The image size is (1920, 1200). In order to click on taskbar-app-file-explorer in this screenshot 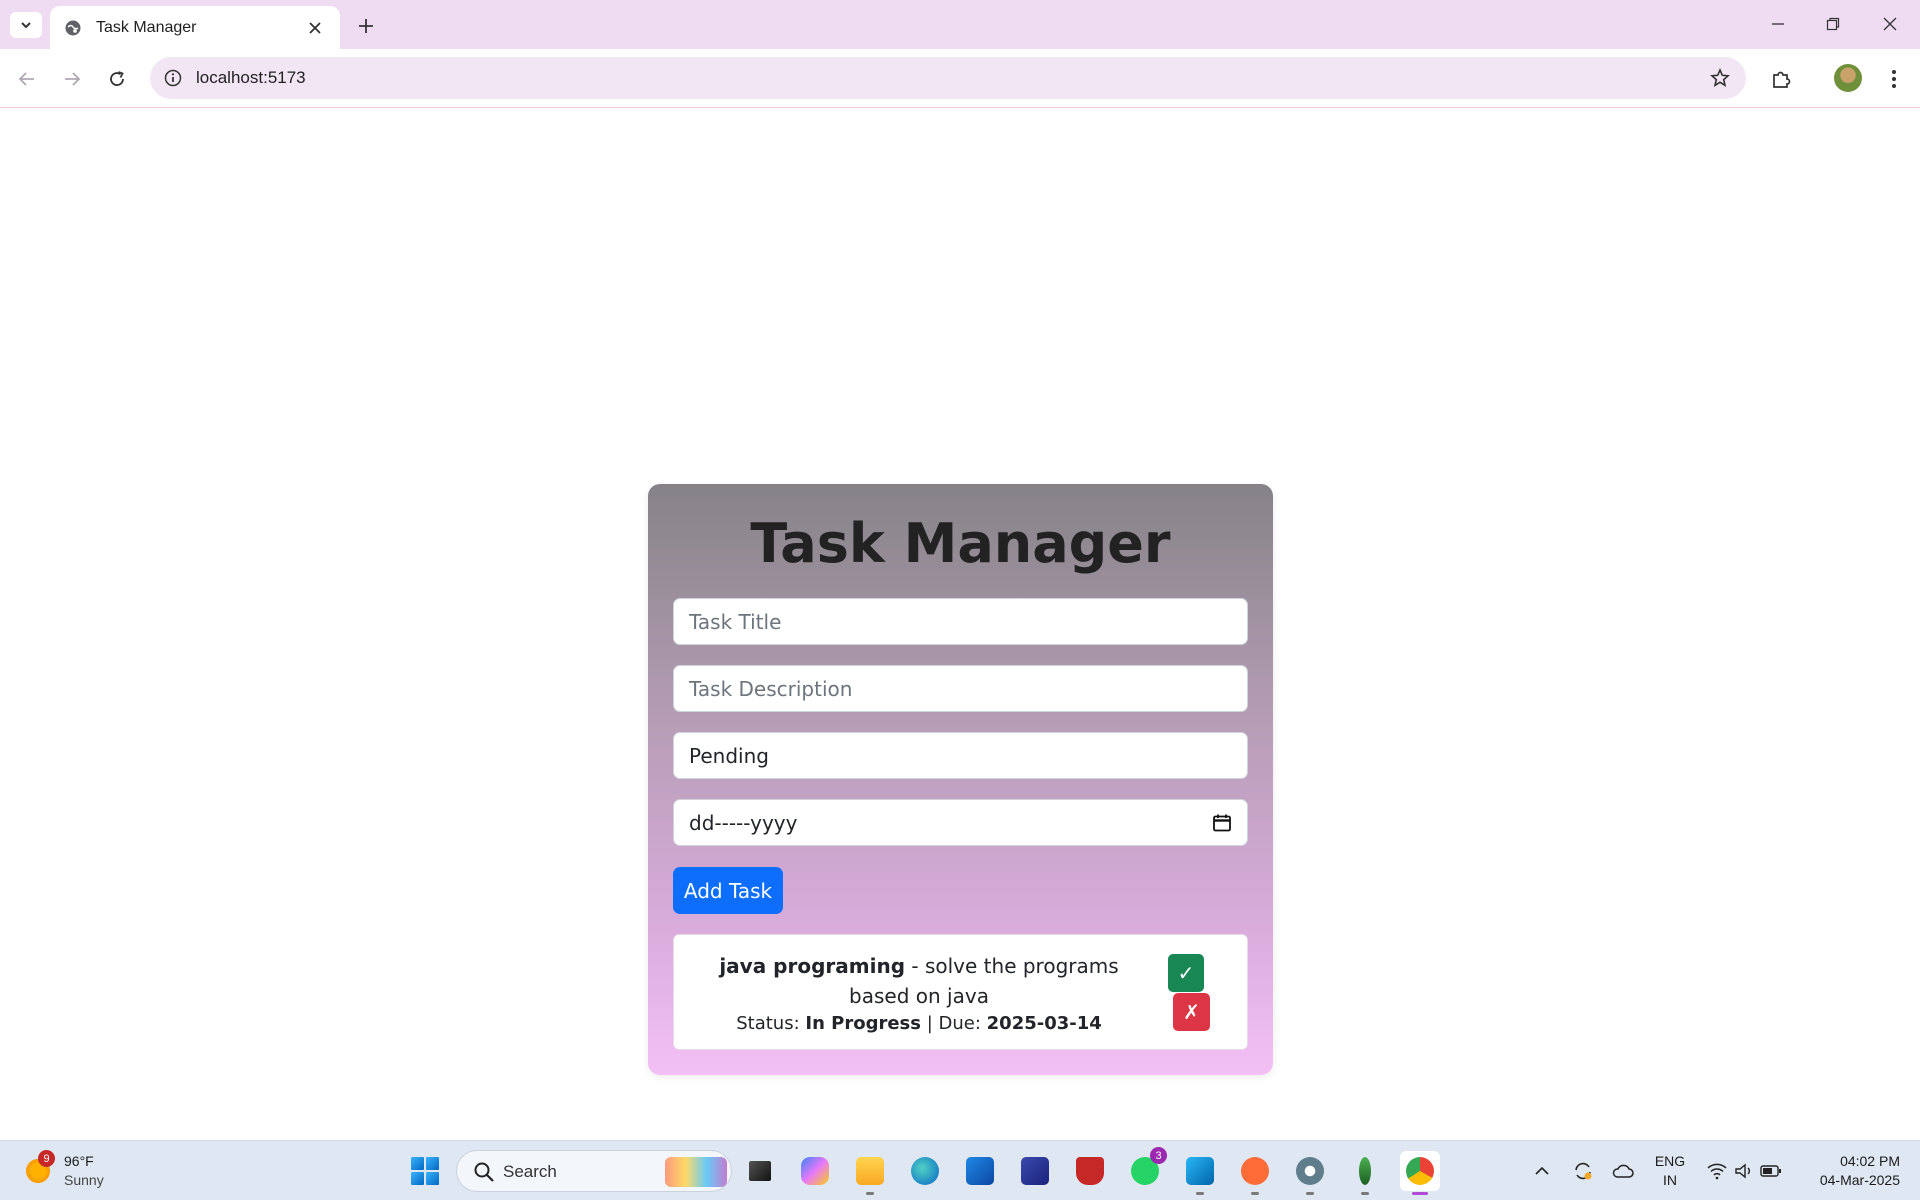, I will do `click(870, 1173)`.